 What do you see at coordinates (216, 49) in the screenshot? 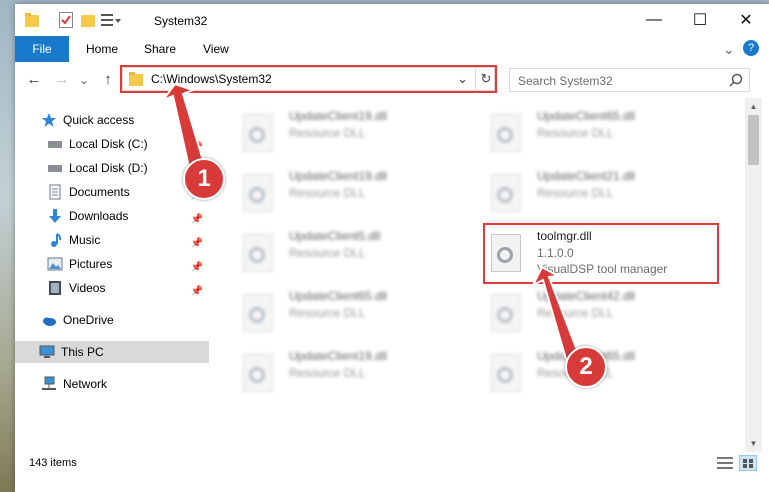
I see `tab-view: View` at bounding box center [216, 49].